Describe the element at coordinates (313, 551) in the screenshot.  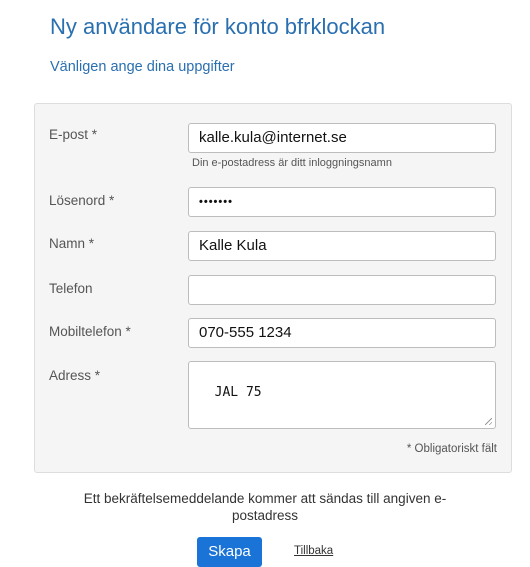
I see `back-link: Tillbaka` at that location.